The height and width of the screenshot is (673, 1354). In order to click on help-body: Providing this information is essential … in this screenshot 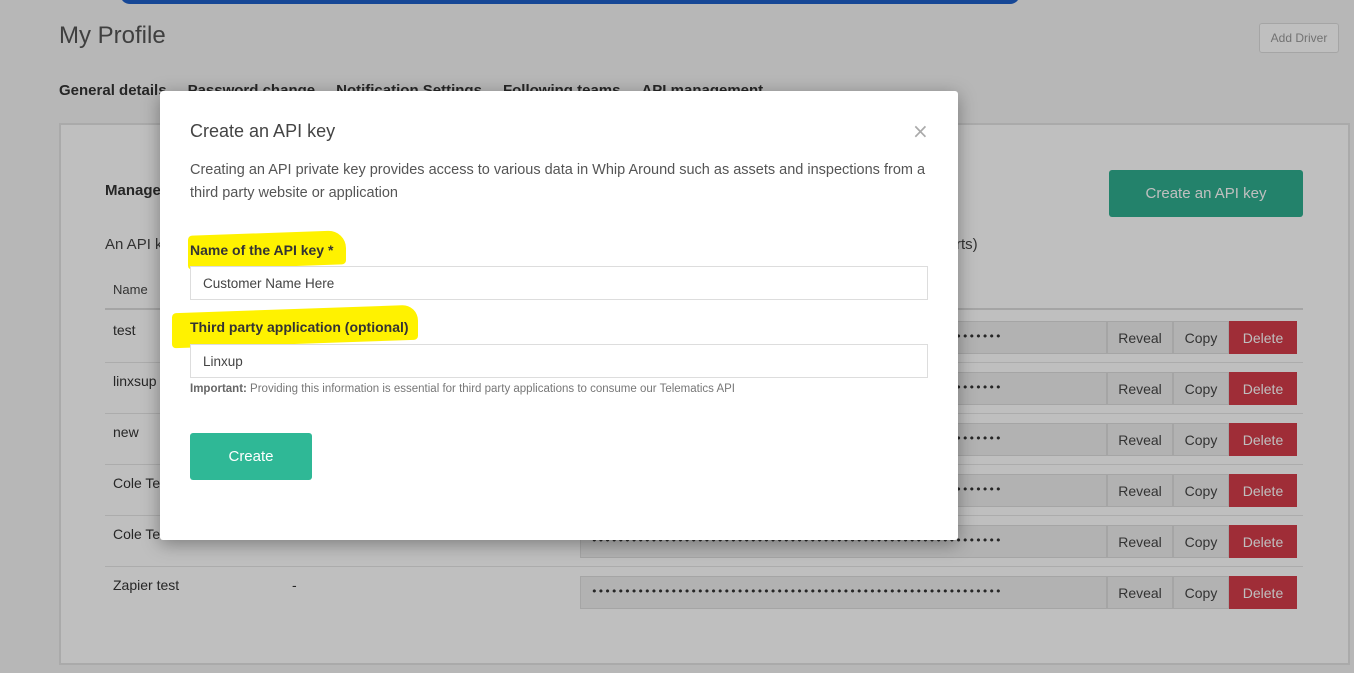, I will do `click(490, 389)`.